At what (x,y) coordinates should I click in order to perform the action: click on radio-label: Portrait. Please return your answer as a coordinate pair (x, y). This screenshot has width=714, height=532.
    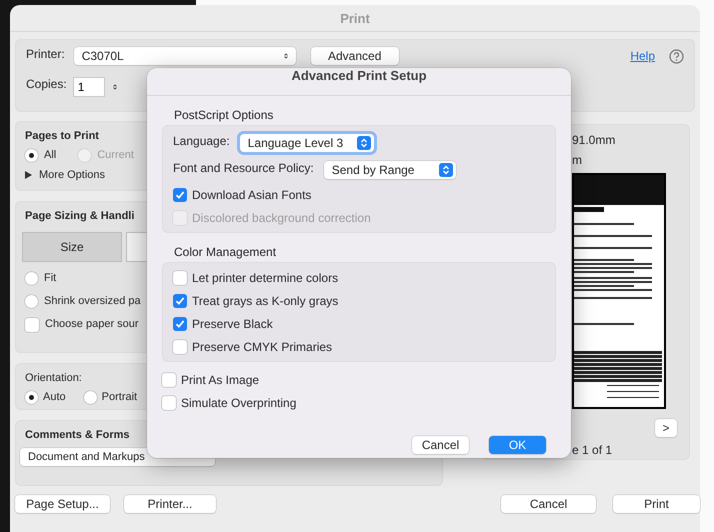
    Looking at the image, I should click on (120, 397).